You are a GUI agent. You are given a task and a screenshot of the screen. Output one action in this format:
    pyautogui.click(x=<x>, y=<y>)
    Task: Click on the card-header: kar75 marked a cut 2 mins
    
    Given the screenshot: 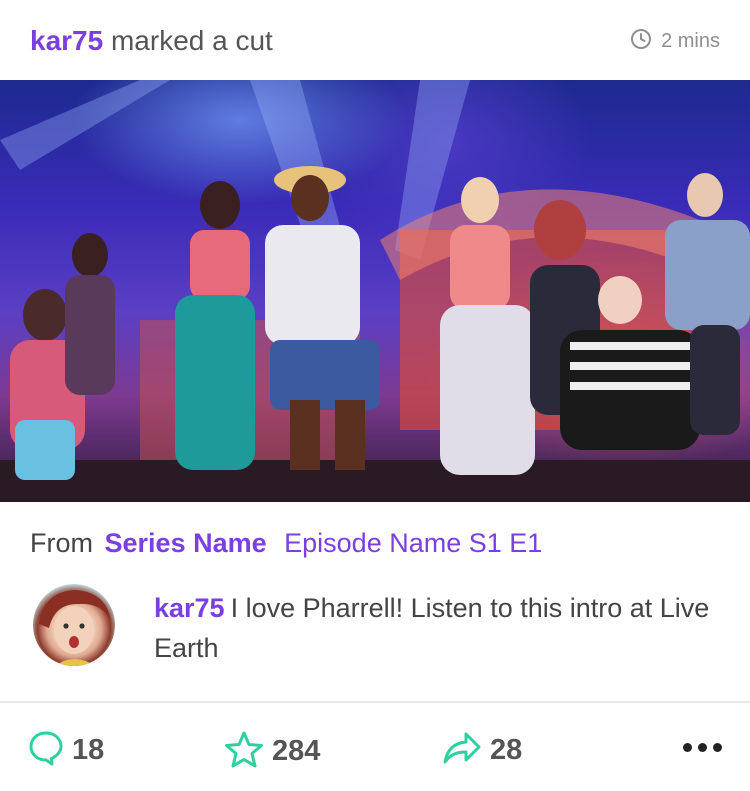 What is the action you would take?
    pyautogui.click(x=375, y=40)
    